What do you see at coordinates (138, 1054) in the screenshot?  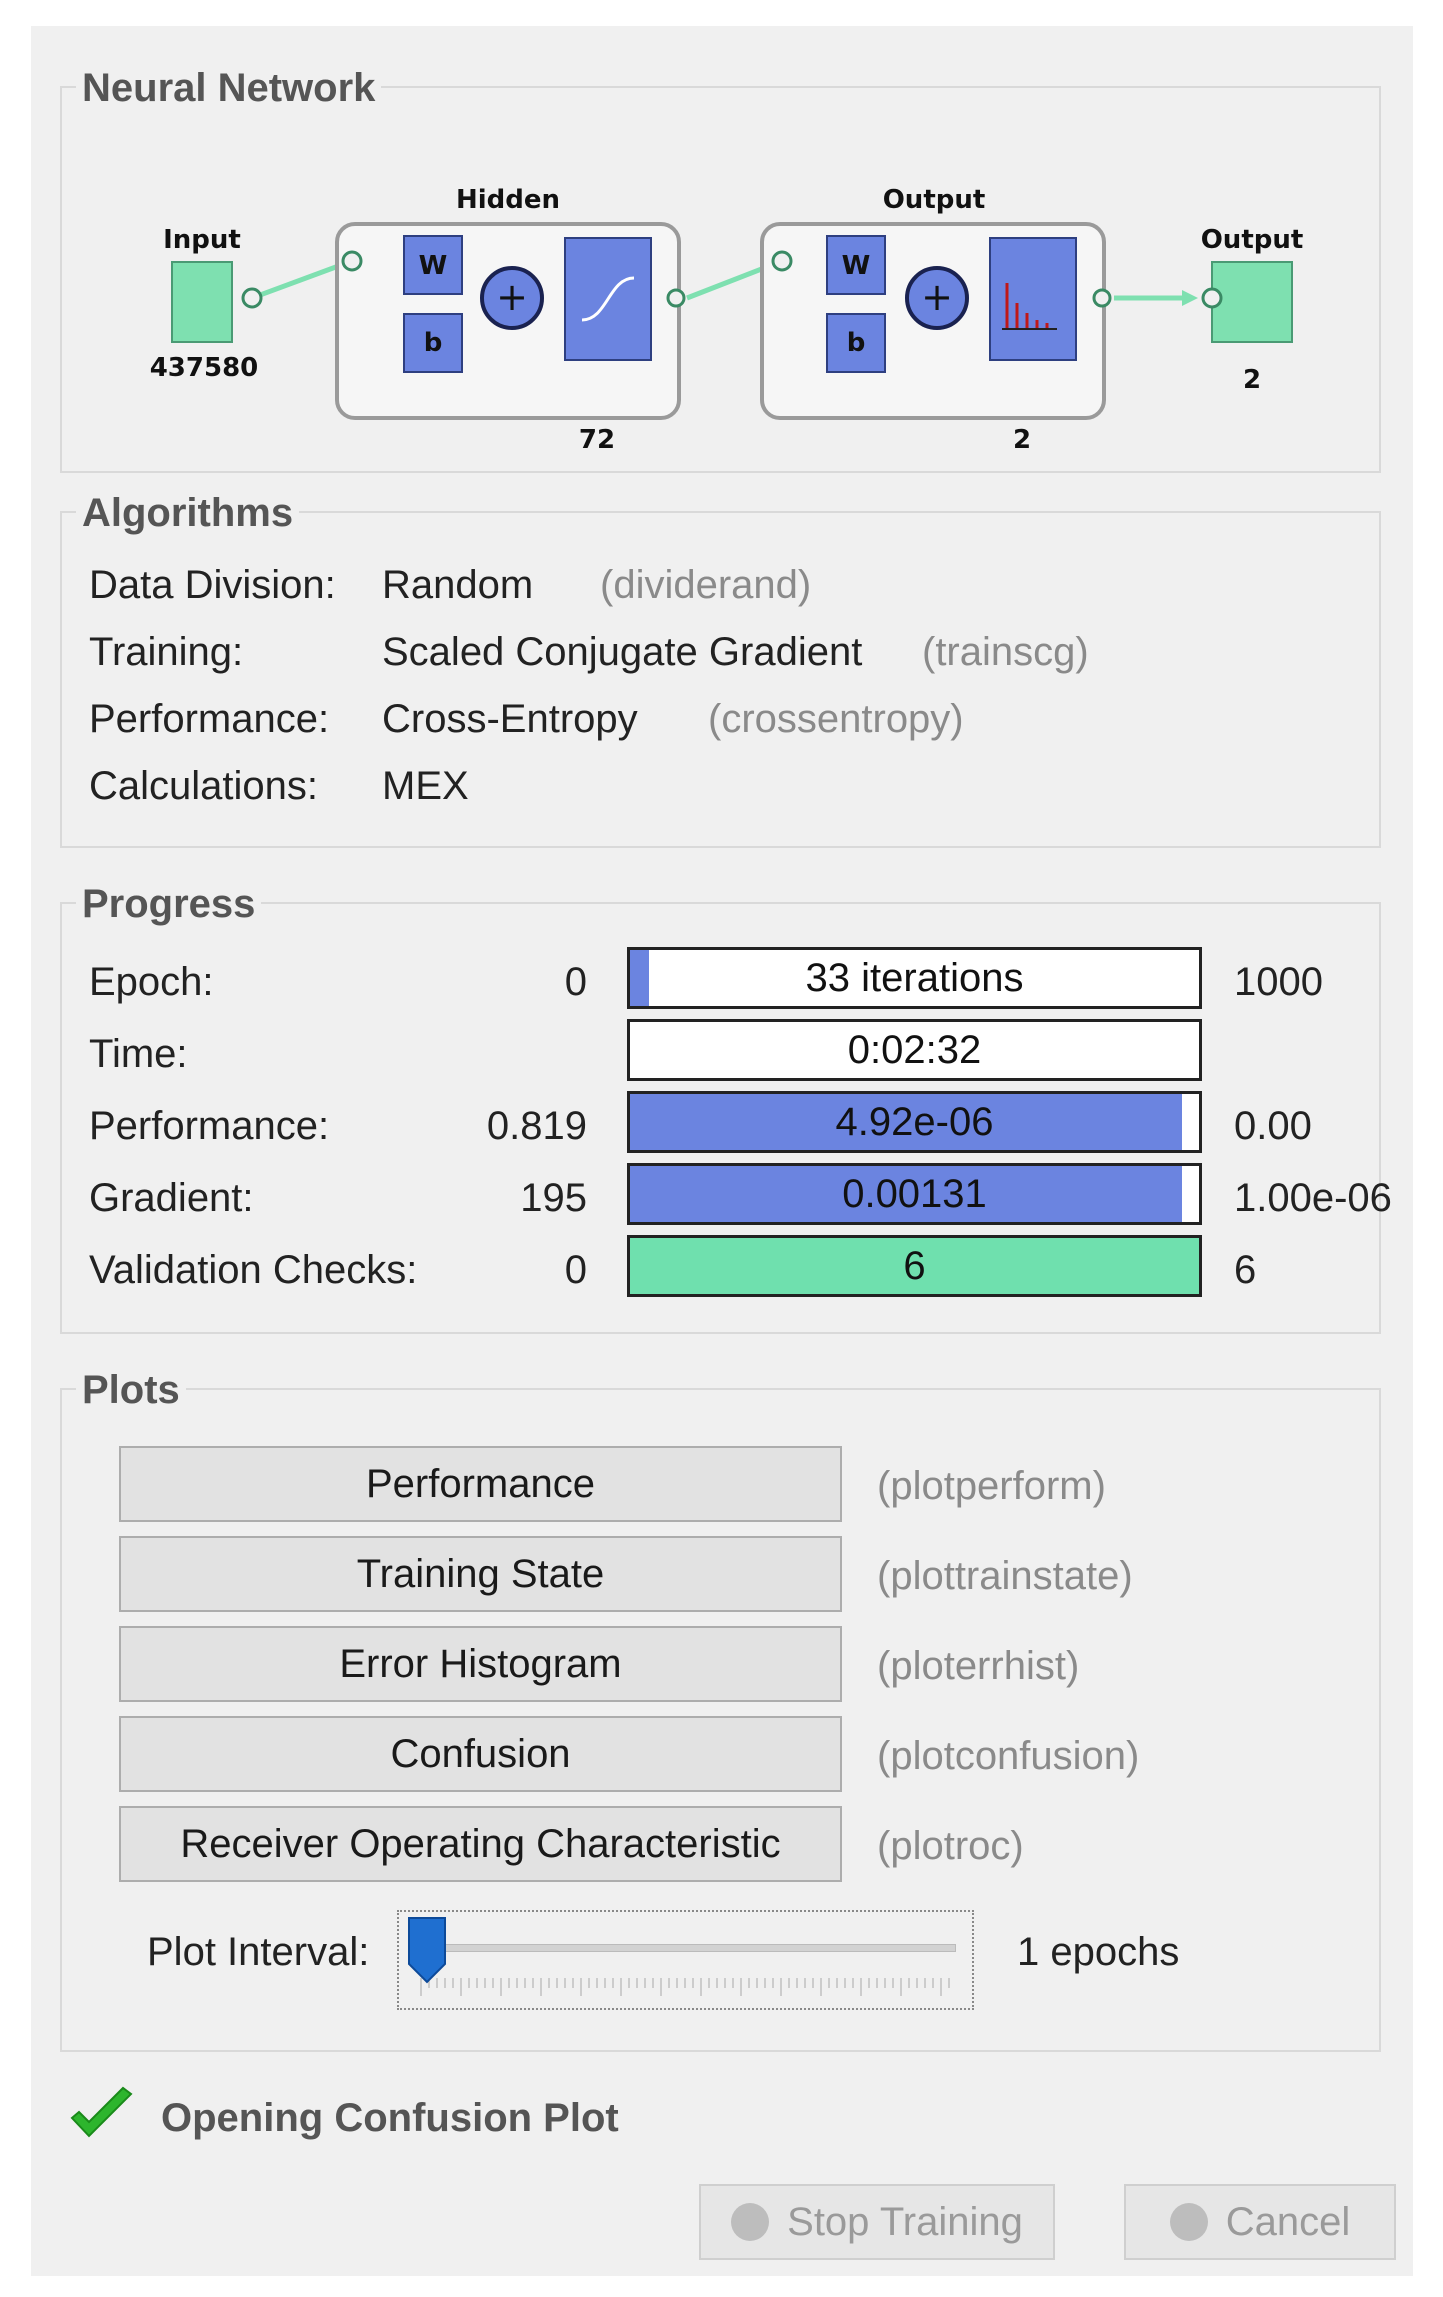 I see `progress-label: Time:` at bounding box center [138, 1054].